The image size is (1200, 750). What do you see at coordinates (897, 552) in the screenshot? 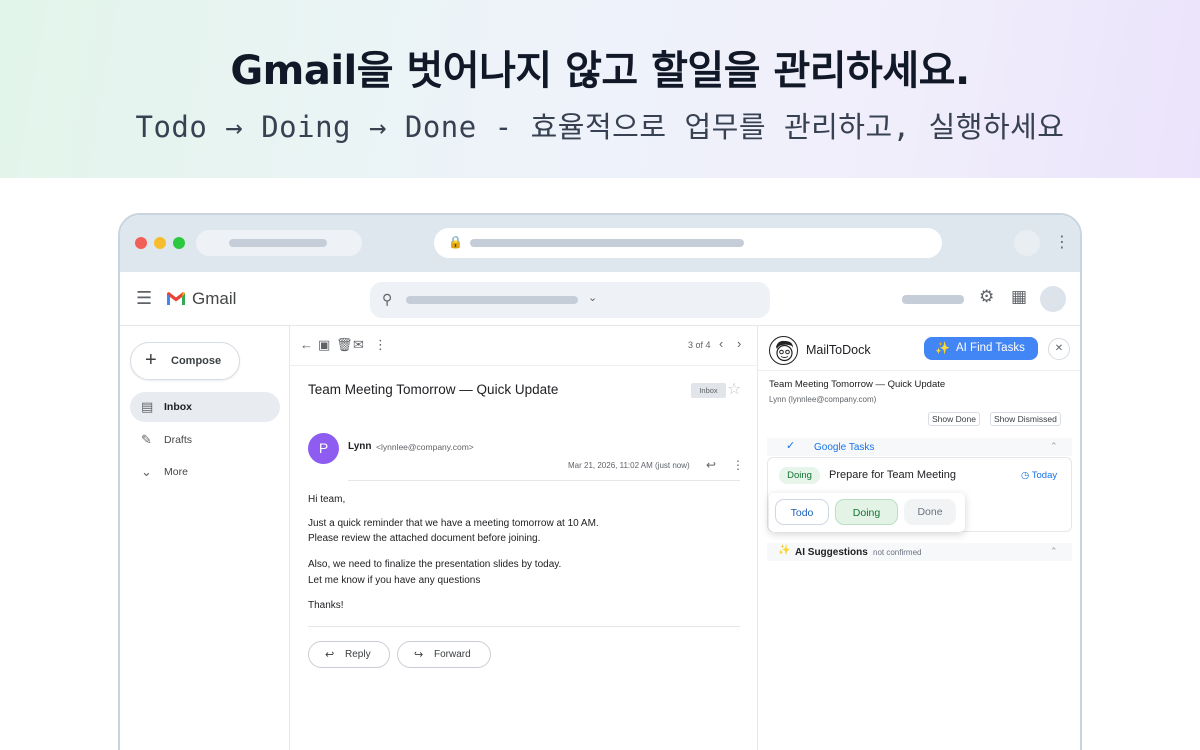
I see `ai-suggestions-note: not confirmed` at bounding box center [897, 552].